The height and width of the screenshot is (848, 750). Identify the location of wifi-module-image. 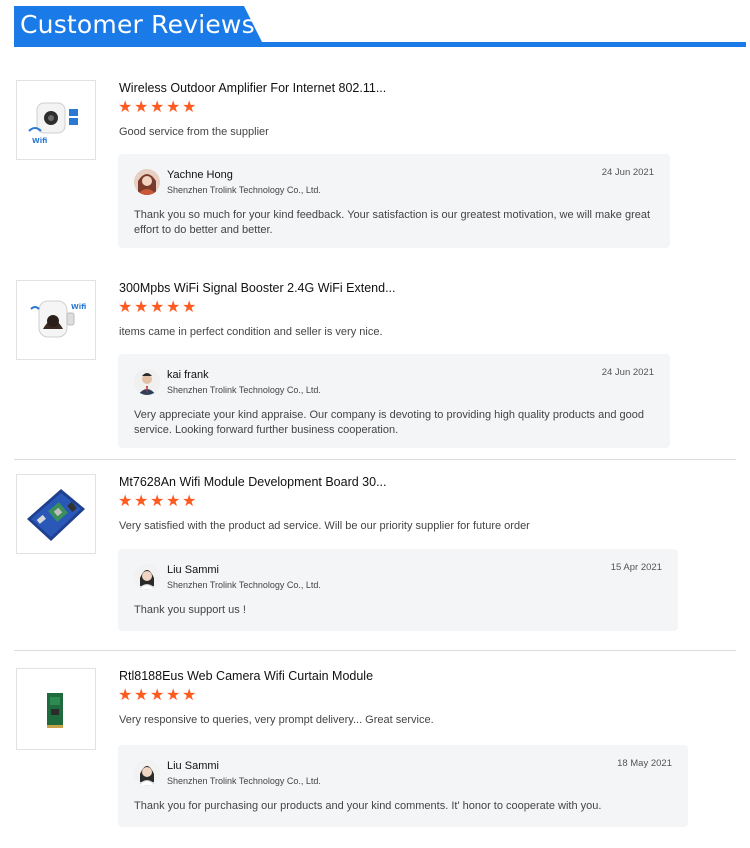
(55, 710).